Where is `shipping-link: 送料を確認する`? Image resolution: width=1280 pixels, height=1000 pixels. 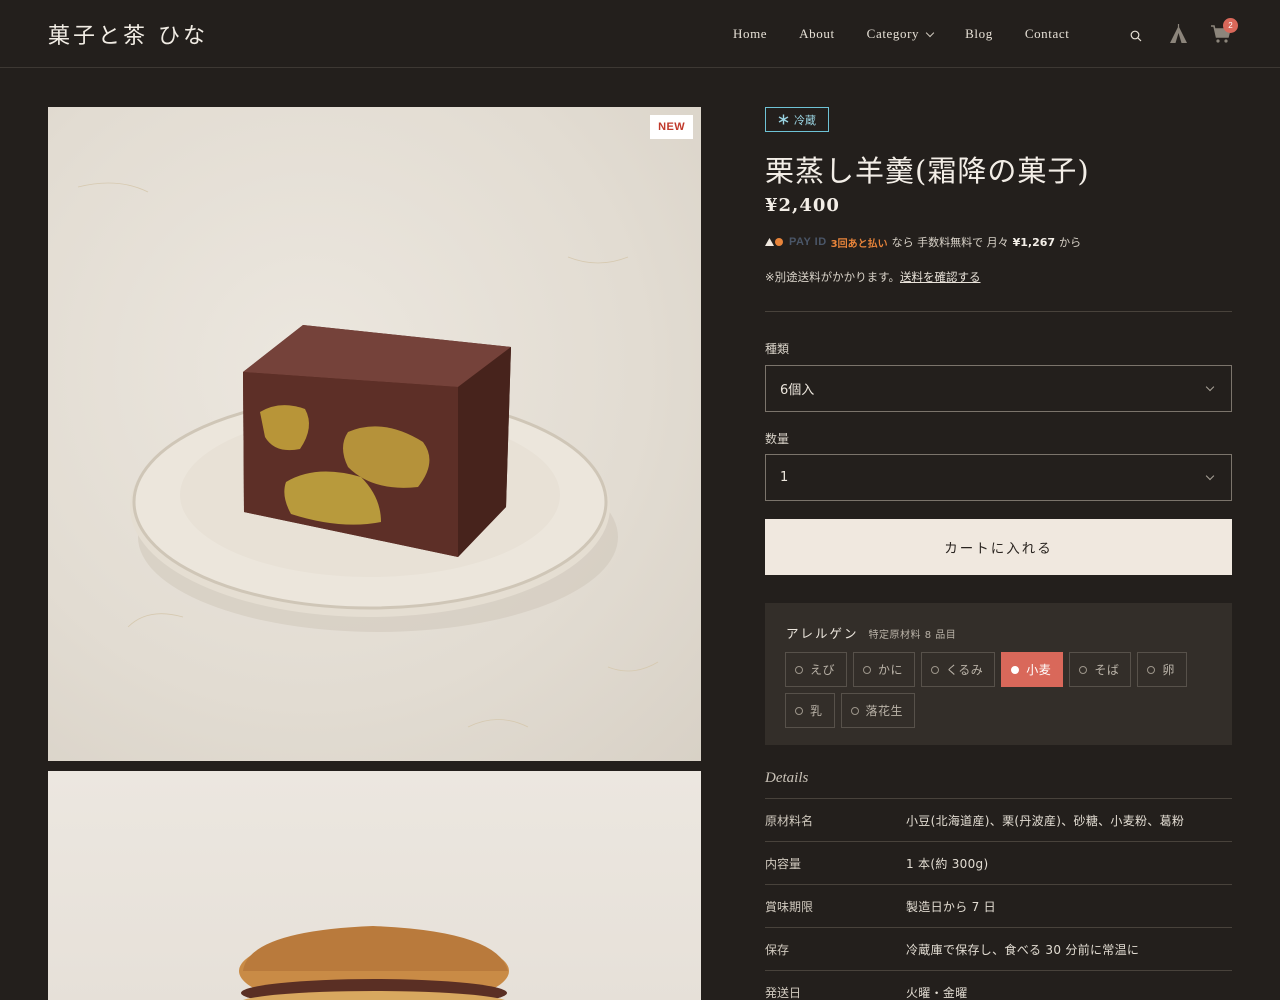 shipping-link: 送料を確認する is located at coordinates (940, 277).